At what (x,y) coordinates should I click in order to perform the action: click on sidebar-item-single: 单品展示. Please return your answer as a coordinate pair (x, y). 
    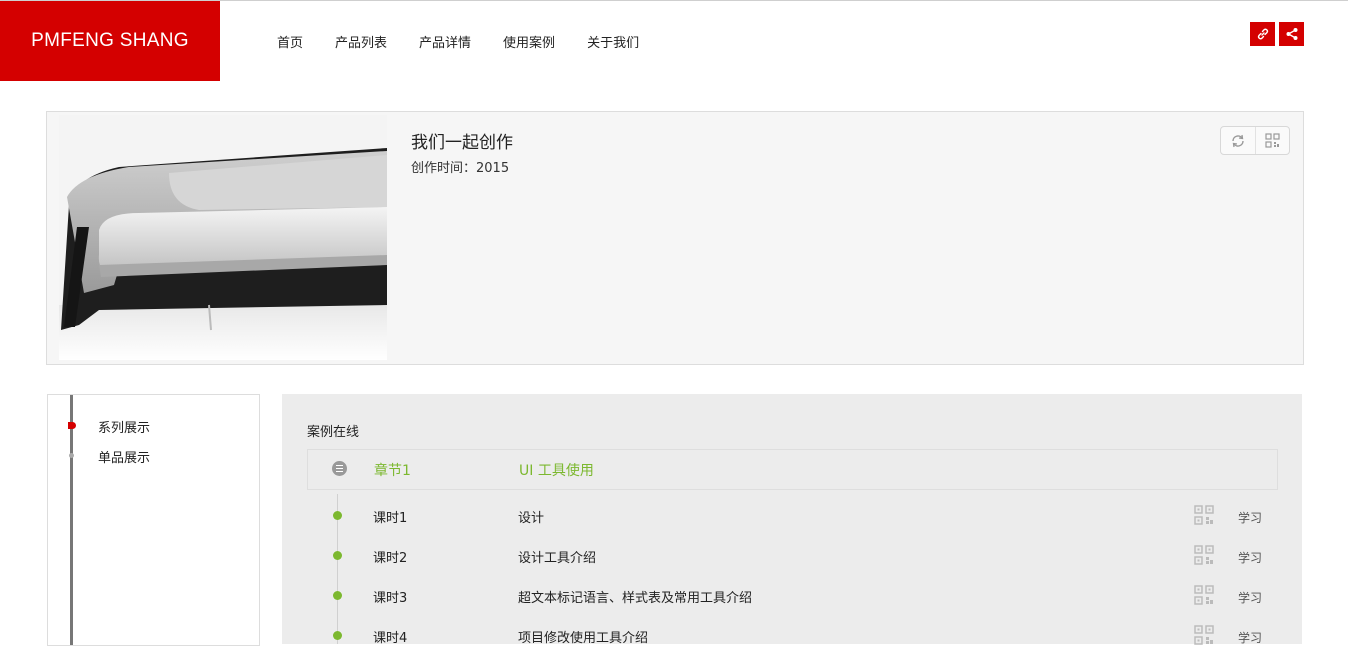
    Looking at the image, I should click on (124, 456).